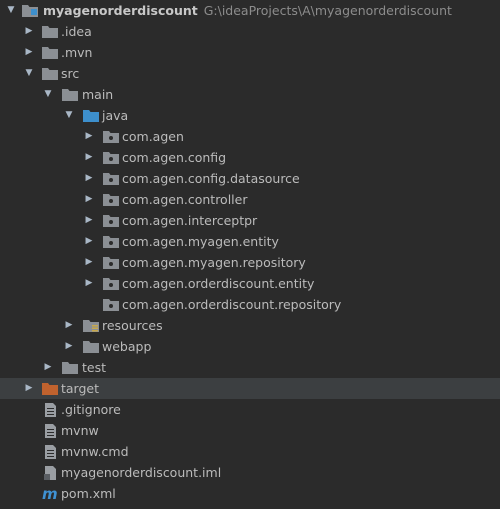 The image size is (500, 509). What do you see at coordinates (250, 472) in the screenshot?
I see `tree-row-iml: myagenorderdiscount.iml` at bounding box center [250, 472].